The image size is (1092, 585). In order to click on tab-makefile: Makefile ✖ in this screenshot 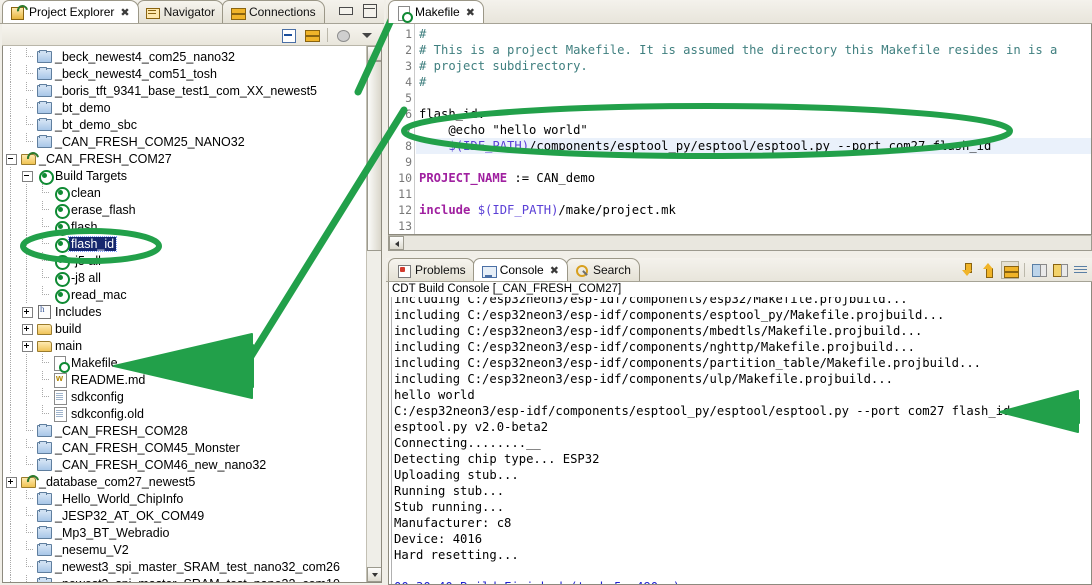, I will do `click(436, 11)`.